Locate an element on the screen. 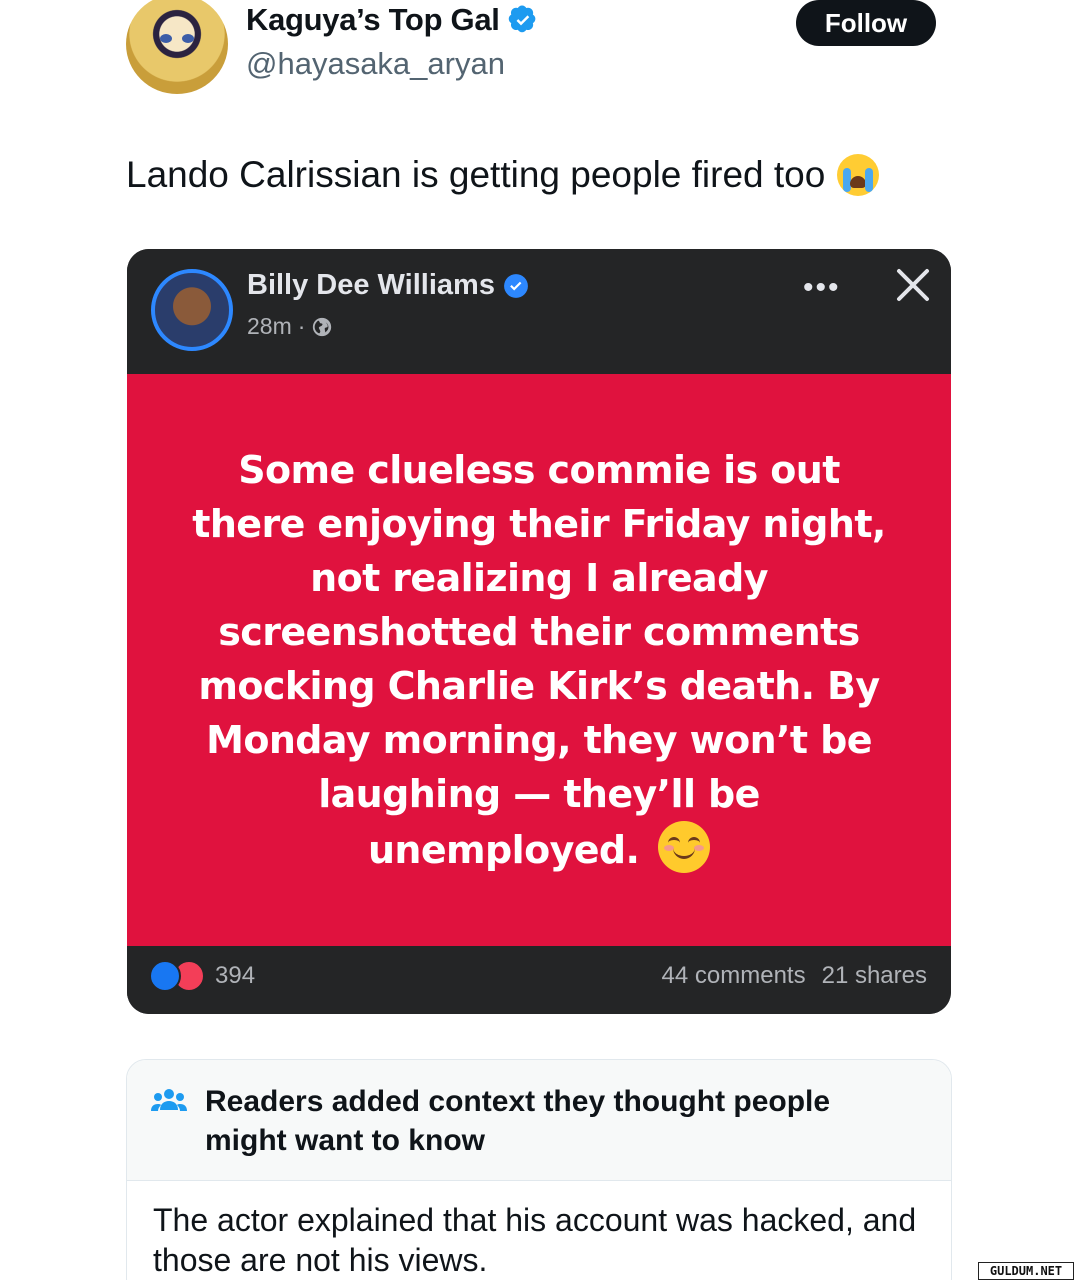 The width and height of the screenshot is (1079, 1280). watermark: GULDUM.NET is located at coordinates (1026, 1271).